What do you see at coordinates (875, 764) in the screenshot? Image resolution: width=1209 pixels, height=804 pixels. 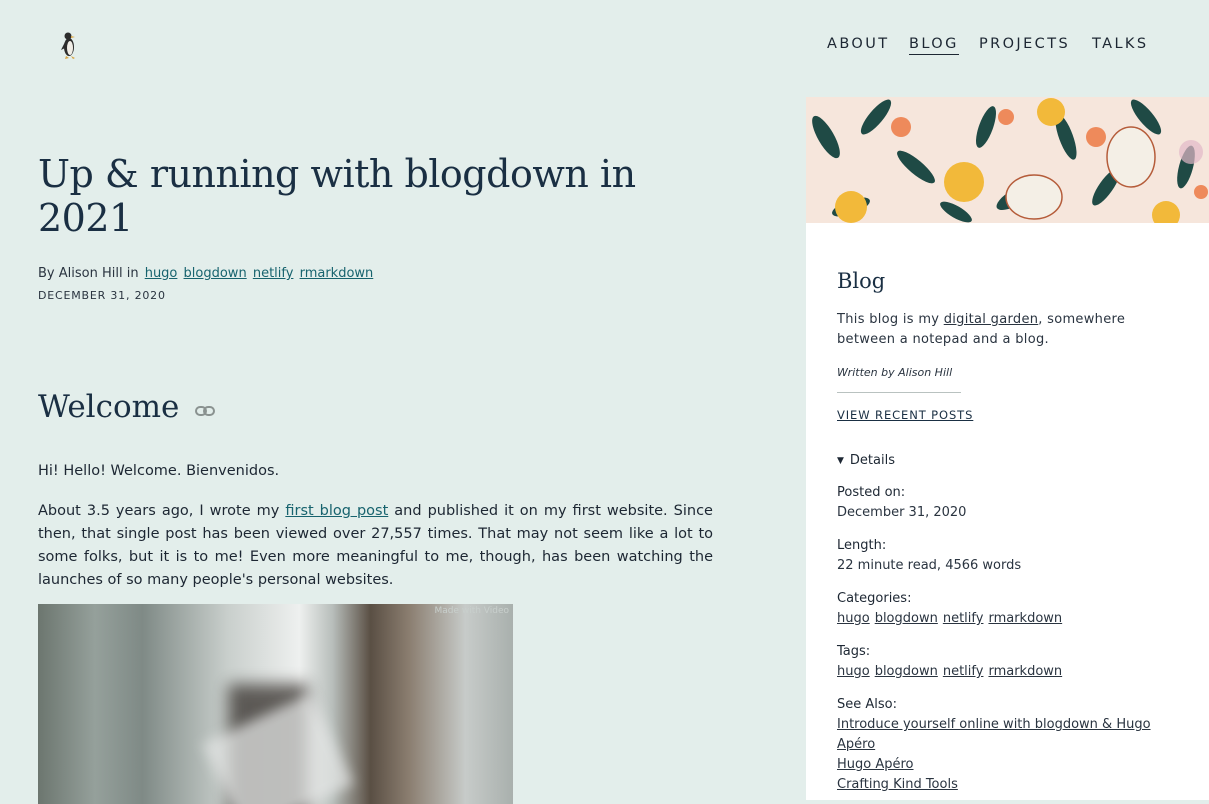 I see `see-also-link: Hugo Apéro` at bounding box center [875, 764].